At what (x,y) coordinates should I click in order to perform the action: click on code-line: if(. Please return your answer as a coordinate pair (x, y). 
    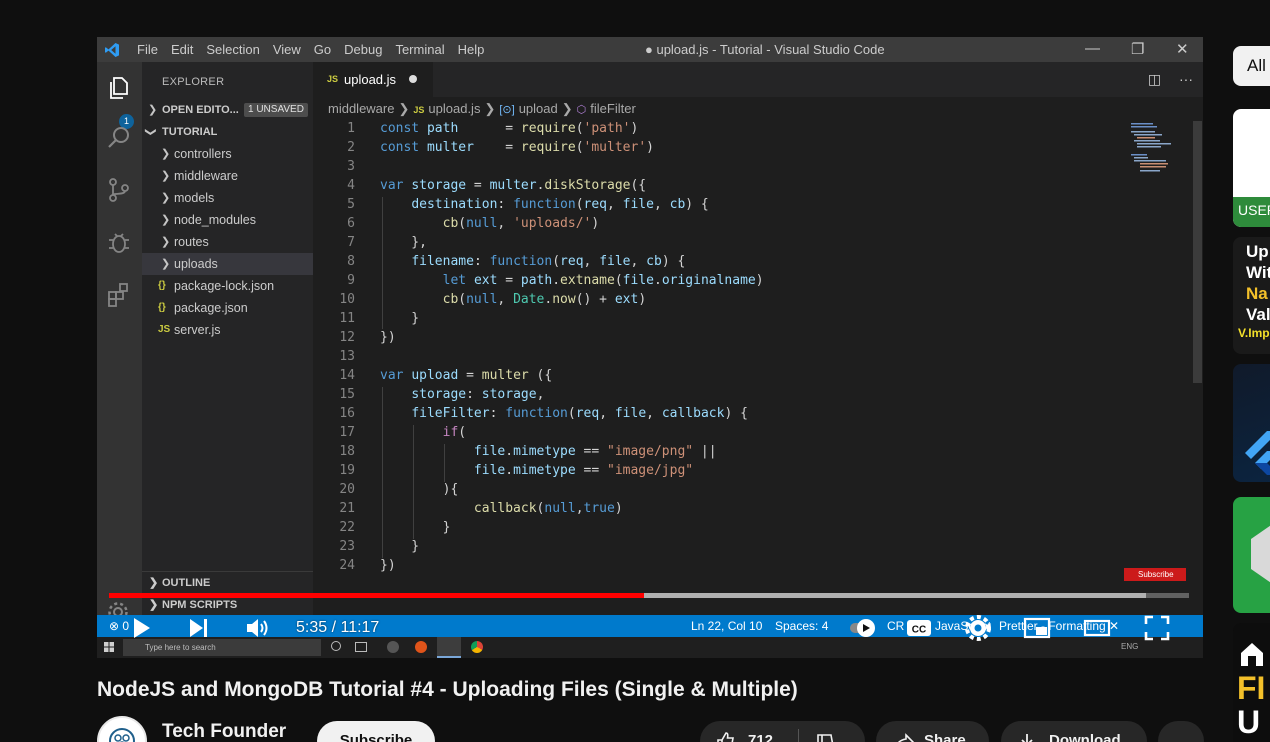
    Looking at the image, I should click on (454, 432).